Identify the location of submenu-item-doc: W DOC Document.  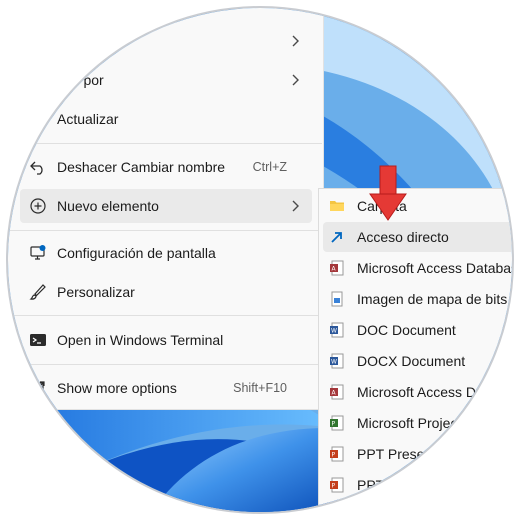
(417, 330).